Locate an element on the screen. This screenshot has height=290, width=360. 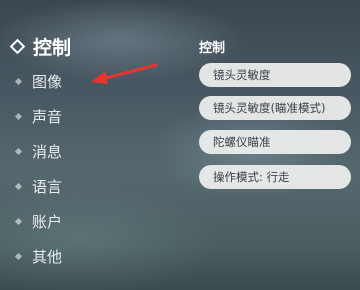
option-control-mode: 操作模式: 行走 is located at coordinates (275, 177).